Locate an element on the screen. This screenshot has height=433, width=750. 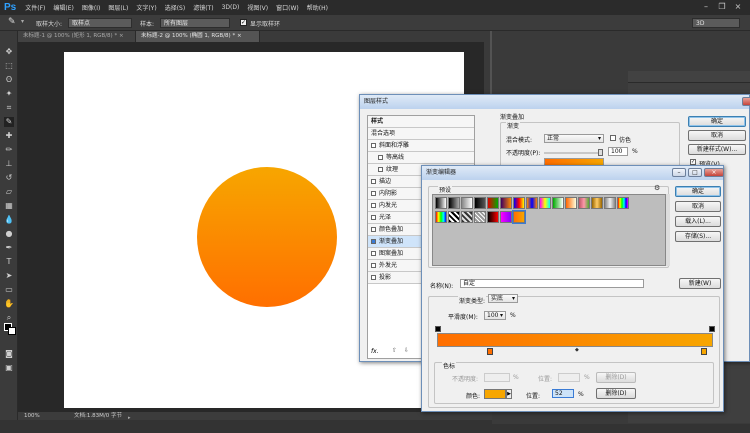
color-stop-right is located at coordinates (704, 351).